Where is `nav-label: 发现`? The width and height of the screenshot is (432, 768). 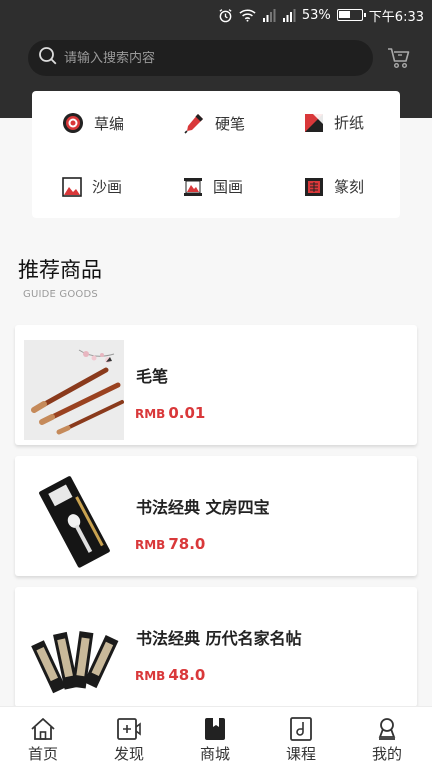 nav-label: 发现 is located at coordinates (128, 754).